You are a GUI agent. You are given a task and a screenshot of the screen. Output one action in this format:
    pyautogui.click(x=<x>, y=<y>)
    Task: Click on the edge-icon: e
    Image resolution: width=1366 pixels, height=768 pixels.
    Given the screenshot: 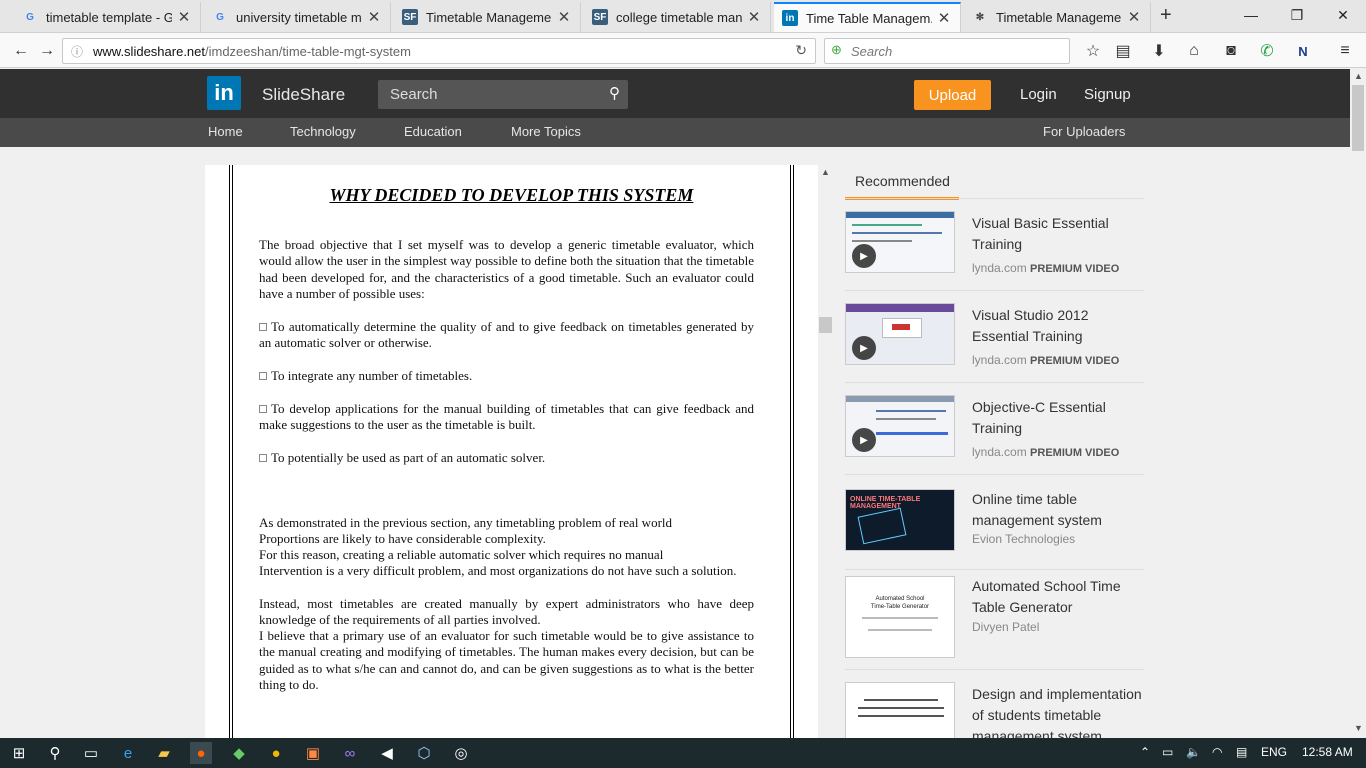 What is the action you would take?
    pyautogui.click(x=128, y=753)
    